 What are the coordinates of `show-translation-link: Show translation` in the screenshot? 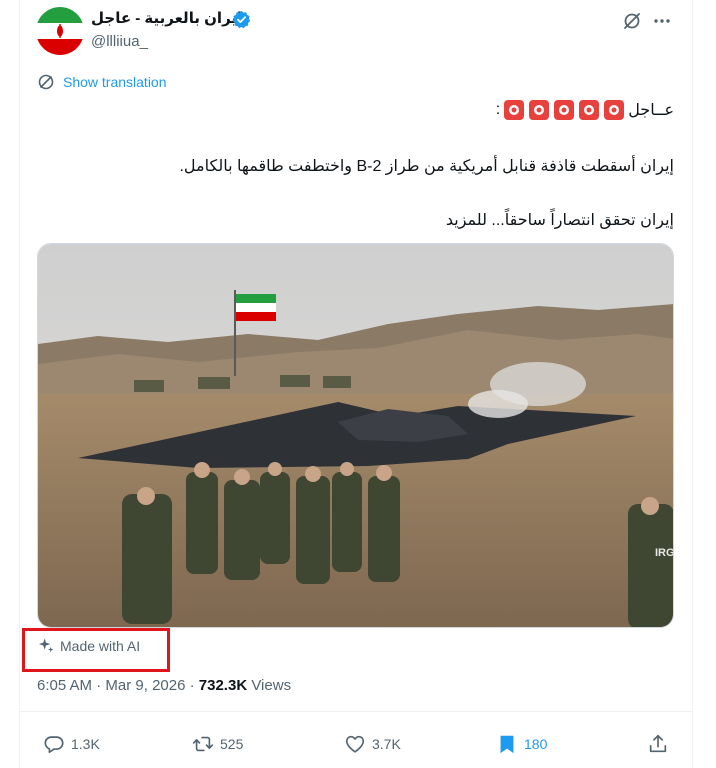 It's located at (102, 82).